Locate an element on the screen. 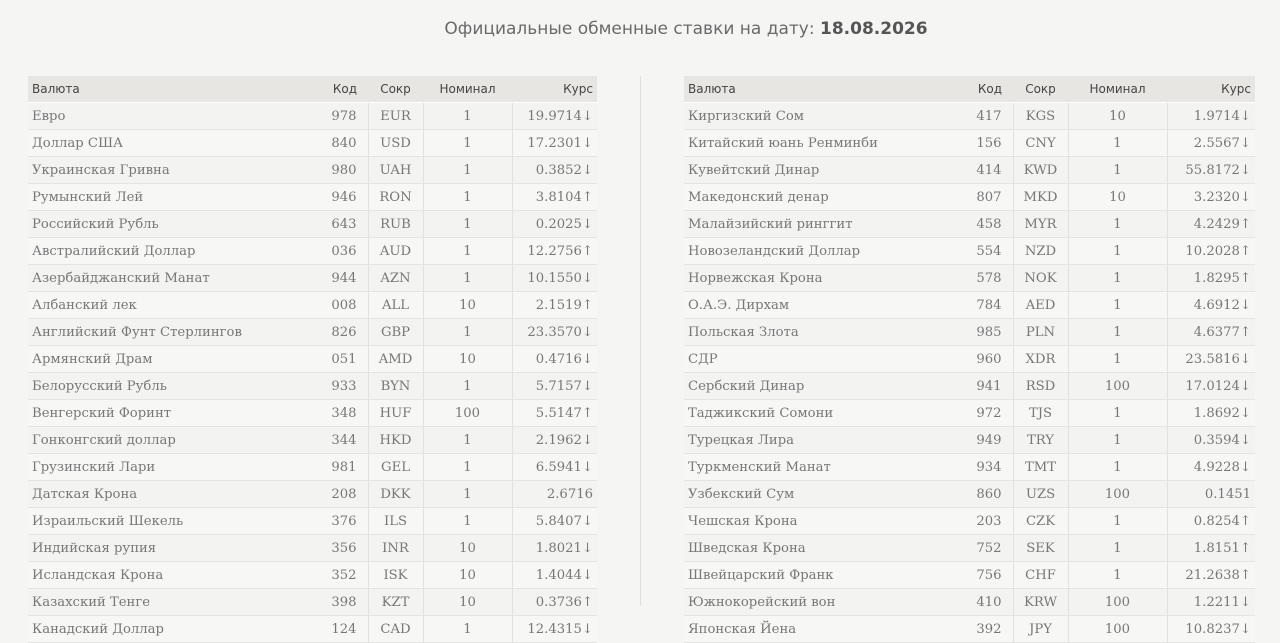  table-header-row: Валюта Код Сокр Номинал Курс is located at coordinates (969, 89).